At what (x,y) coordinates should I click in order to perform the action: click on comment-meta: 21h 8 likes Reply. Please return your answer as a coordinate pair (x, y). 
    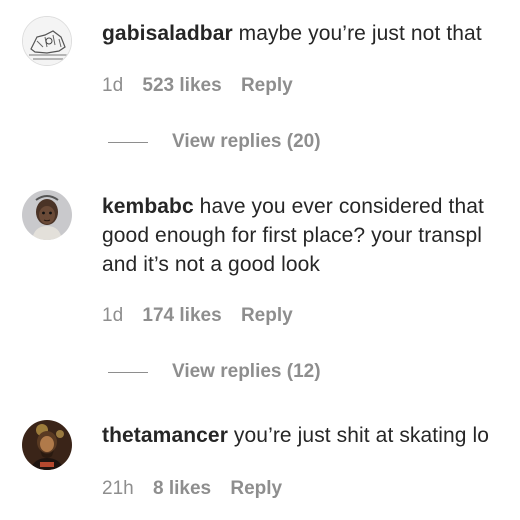
    Looking at the image, I should click on (199, 489).